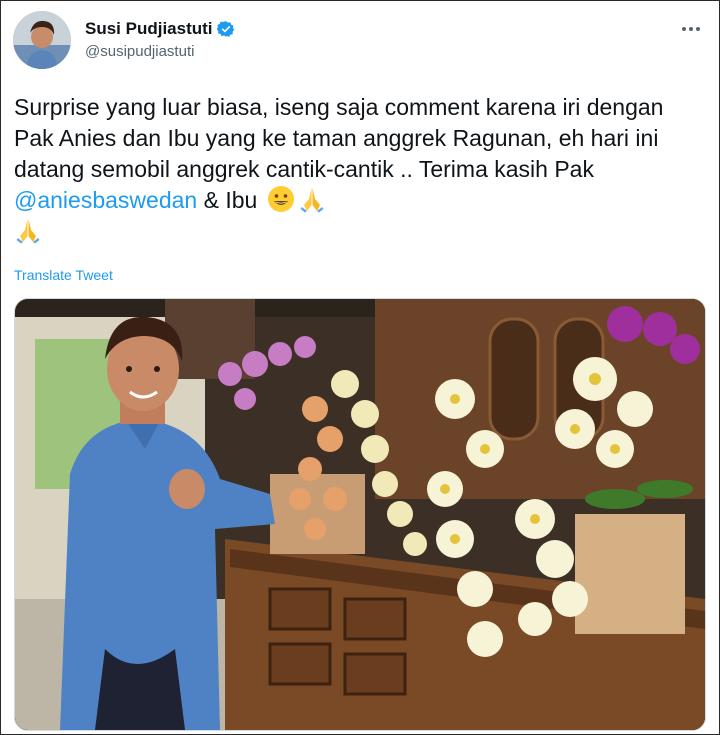  Describe the element at coordinates (63, 275) in the screenshot. I see `translate-tweet-link: Translate Tweet` at that location.